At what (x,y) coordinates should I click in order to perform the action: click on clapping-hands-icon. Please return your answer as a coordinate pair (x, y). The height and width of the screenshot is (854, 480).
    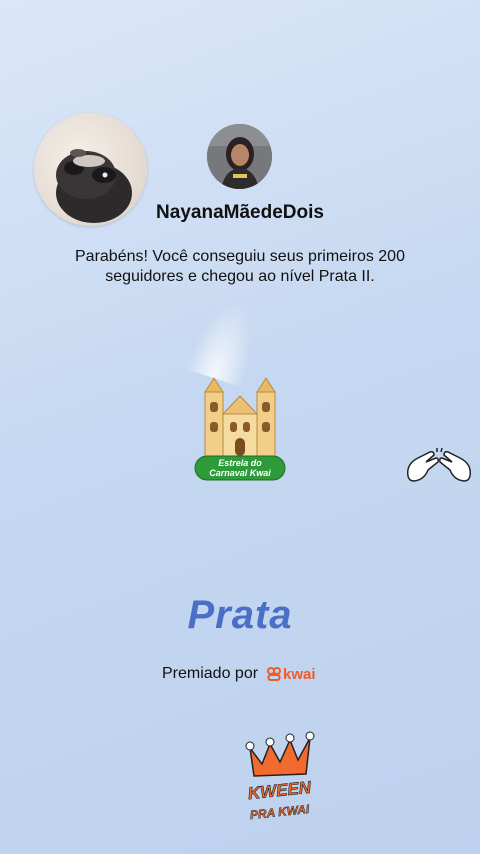
    Looking at the image, I should click on (439, 464).